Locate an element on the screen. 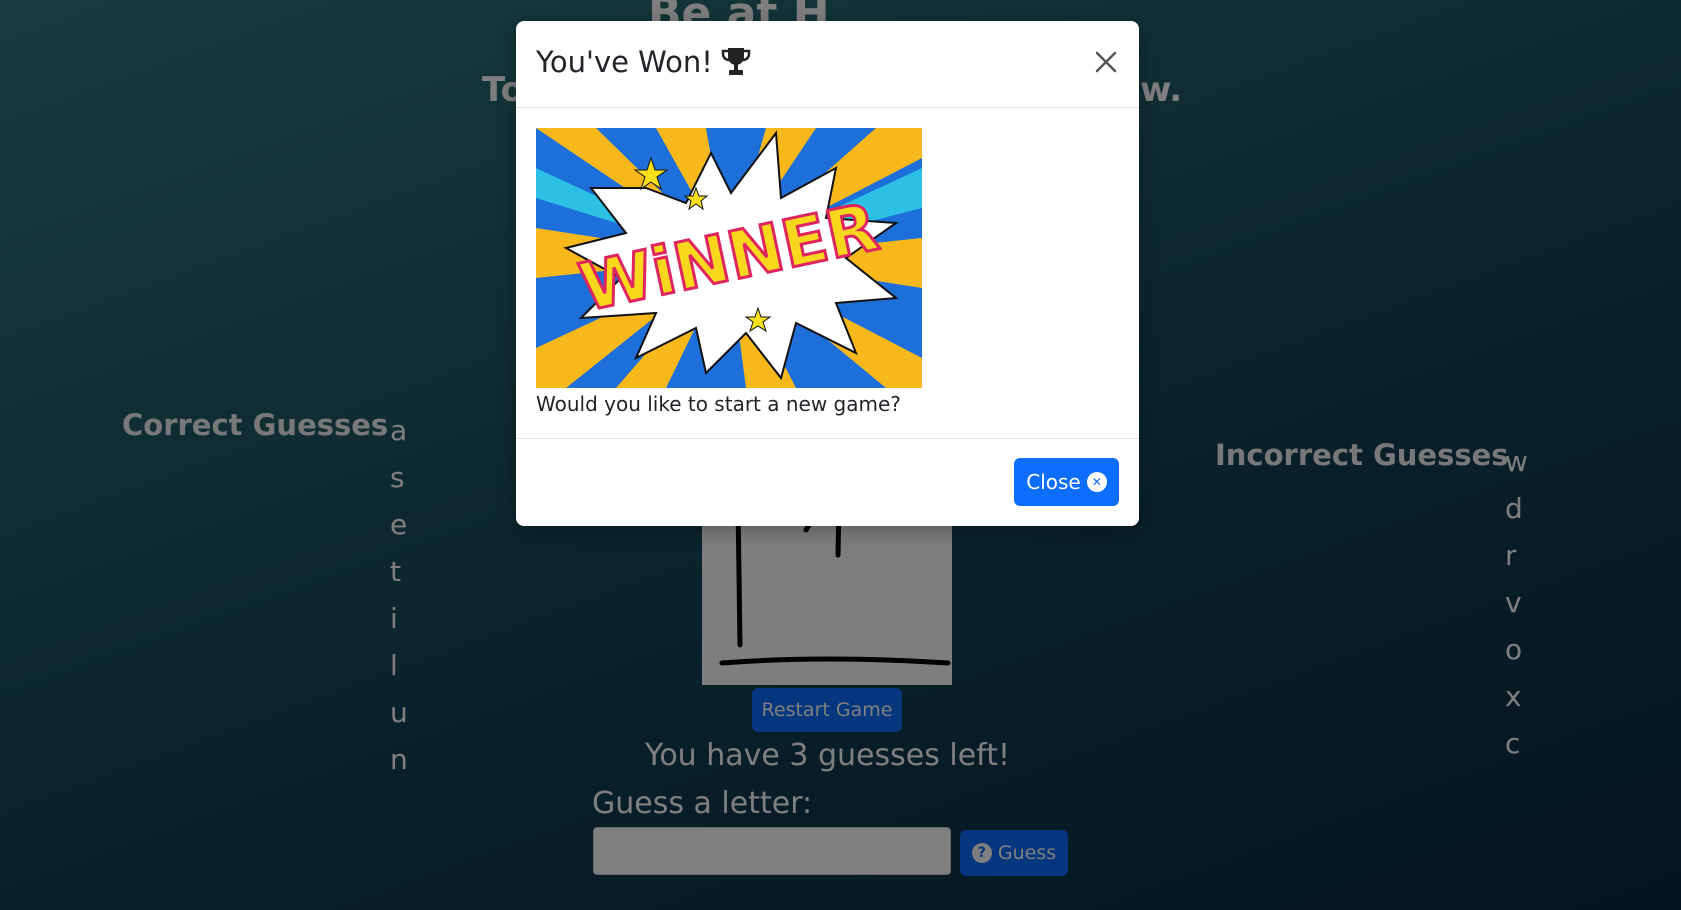  close-button-label: Close is located at coordinates (1053, 482).